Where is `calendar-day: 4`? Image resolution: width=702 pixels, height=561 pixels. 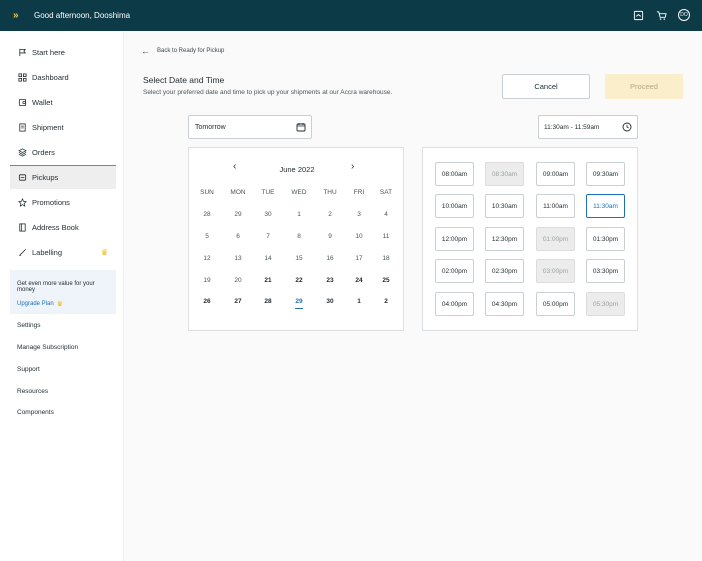
calendar-day: 4 is located at coordinates (386, 214).